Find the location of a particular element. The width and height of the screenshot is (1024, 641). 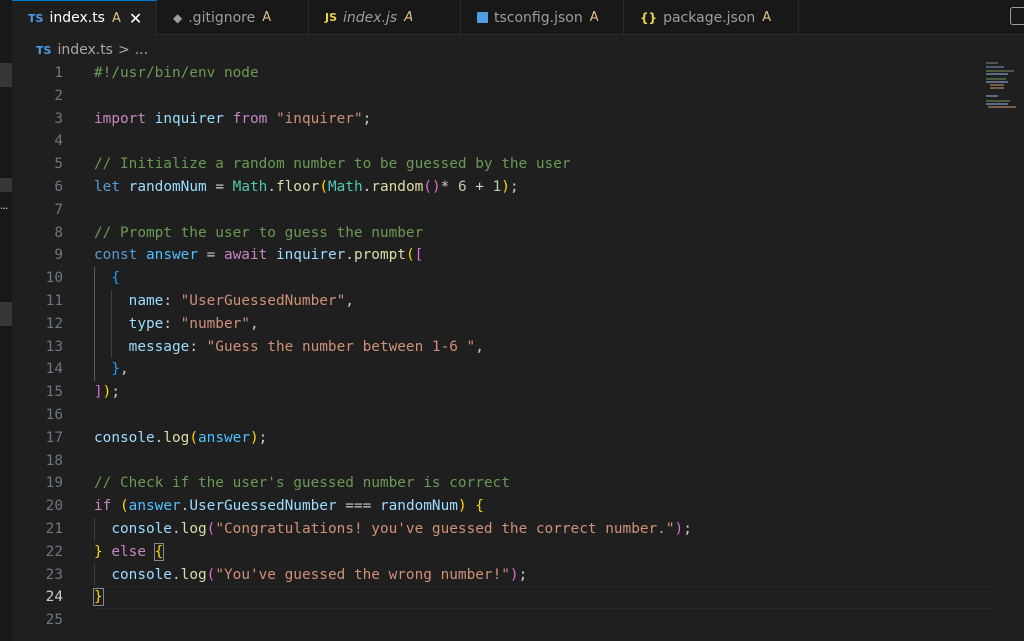

activity-bar-edge: ··· is located at coordinates (6, 320).